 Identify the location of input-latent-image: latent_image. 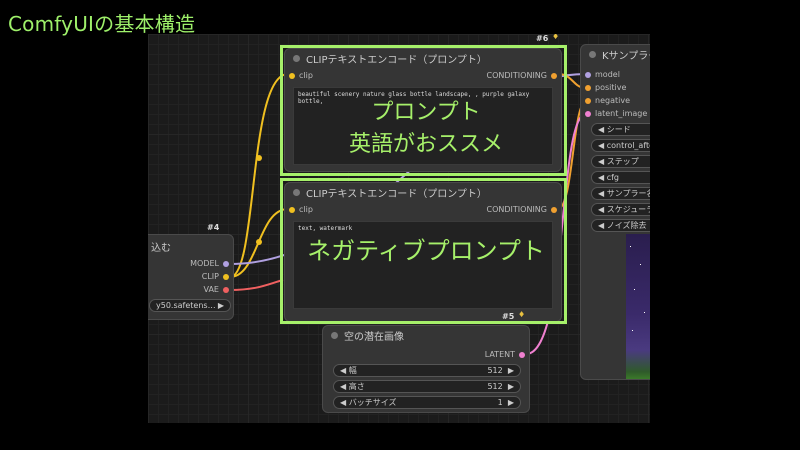
(616, 113).